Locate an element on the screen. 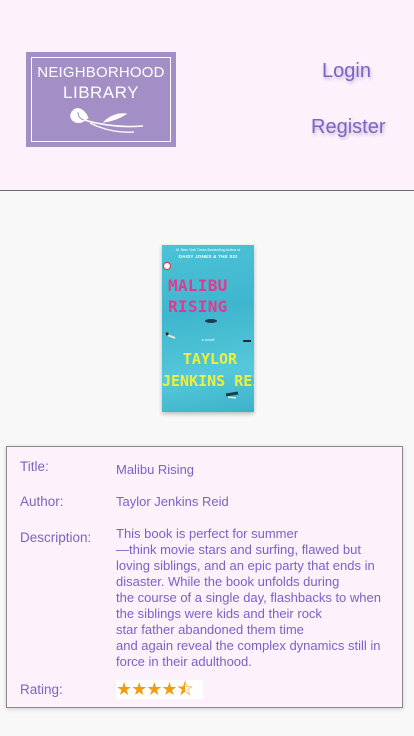 This screenshot has width=414, height=736. cover-author-line1: TAYLOR is located at coordinates (210, 359).